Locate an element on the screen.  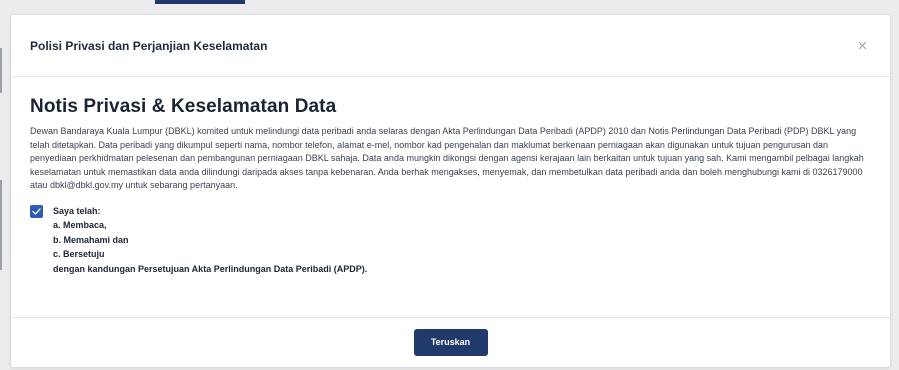
consent-checkbox is located at coordinates (36, 211).